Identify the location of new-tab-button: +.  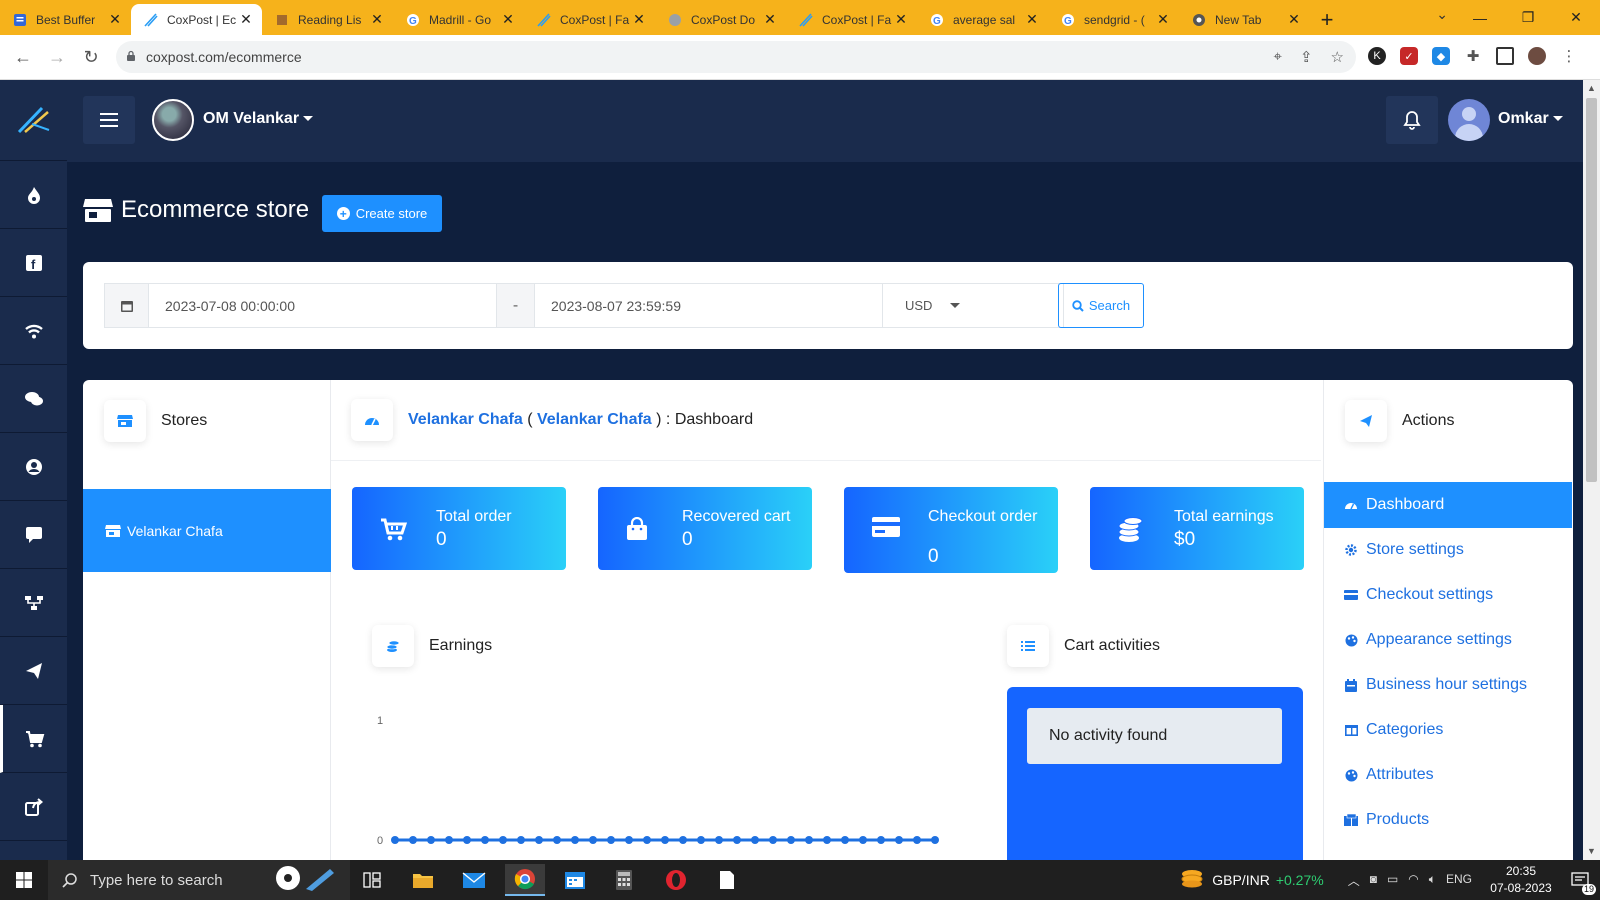
(1327, 19).